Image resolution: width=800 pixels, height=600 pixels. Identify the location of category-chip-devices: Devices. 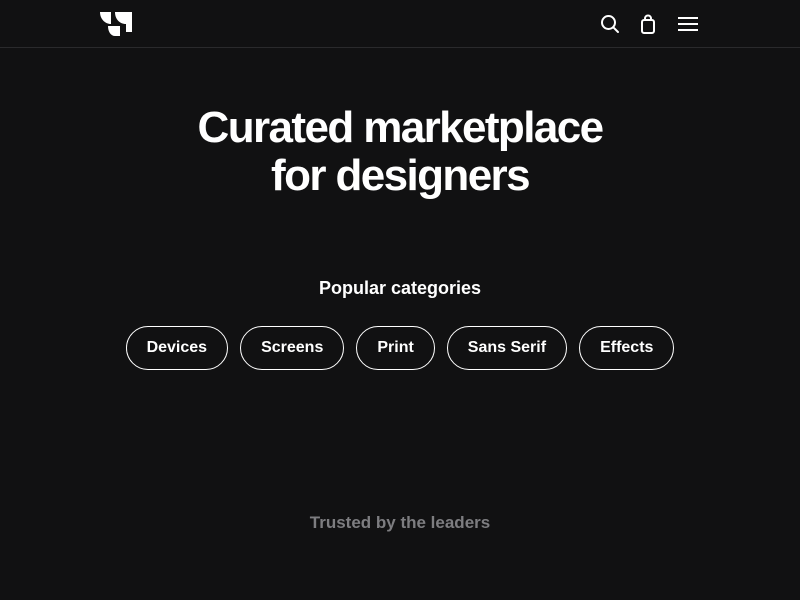
(177, 348).